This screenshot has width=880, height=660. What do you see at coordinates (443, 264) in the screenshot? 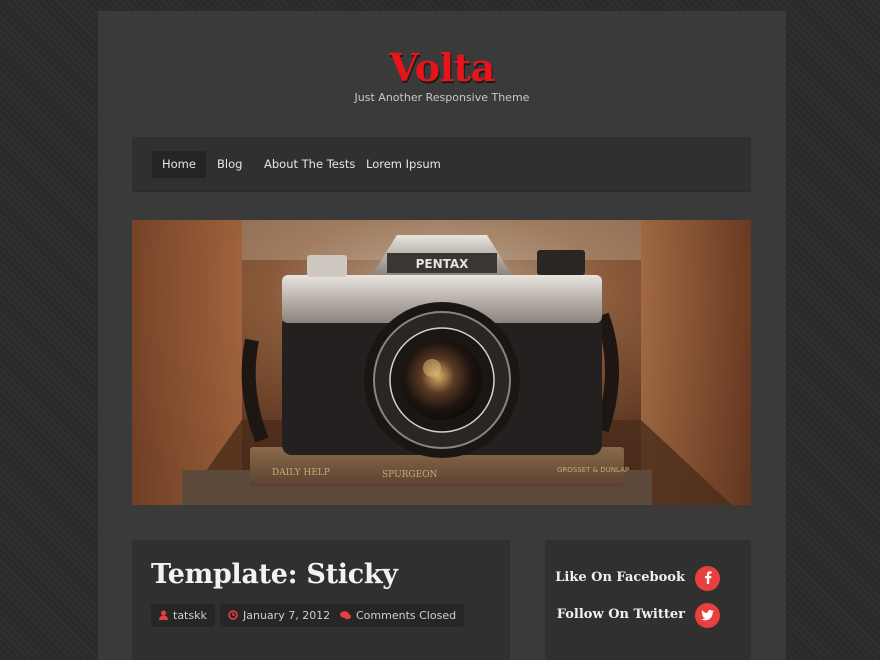
I see `camera-brand-text: PENTAX` at bounding box center [443, 264].